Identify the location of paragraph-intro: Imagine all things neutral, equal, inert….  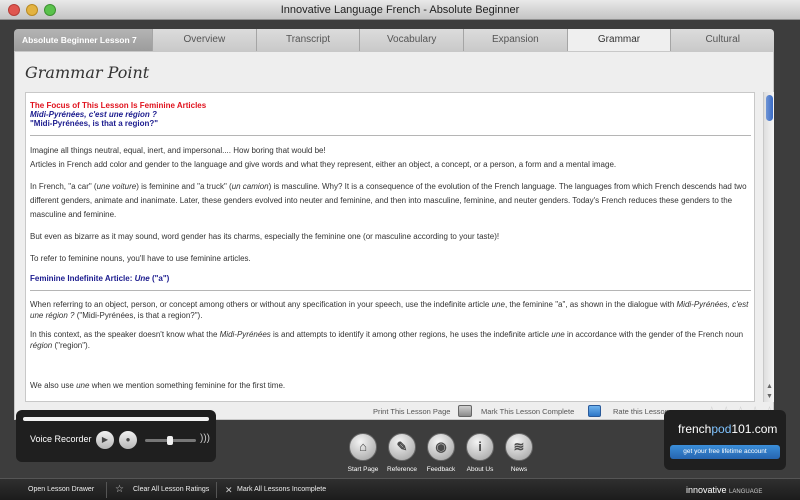
(390, 158).